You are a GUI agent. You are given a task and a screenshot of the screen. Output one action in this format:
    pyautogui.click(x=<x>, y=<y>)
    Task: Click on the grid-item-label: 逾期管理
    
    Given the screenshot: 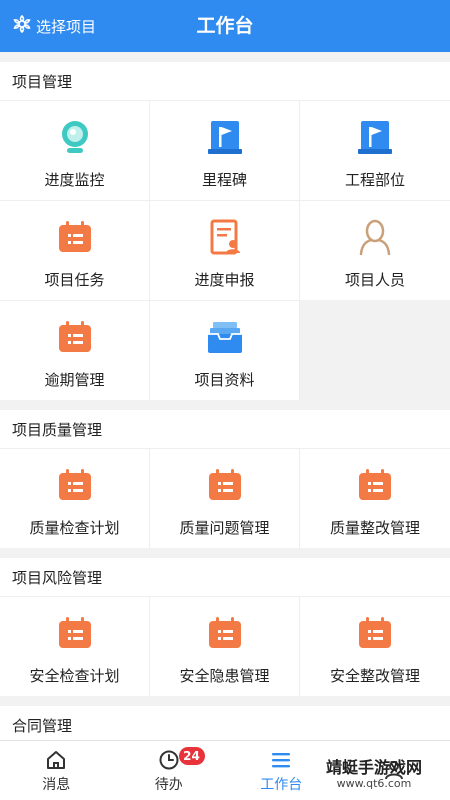 What is the action you would take?
    pyautogui.click(x=74, y=380)
    